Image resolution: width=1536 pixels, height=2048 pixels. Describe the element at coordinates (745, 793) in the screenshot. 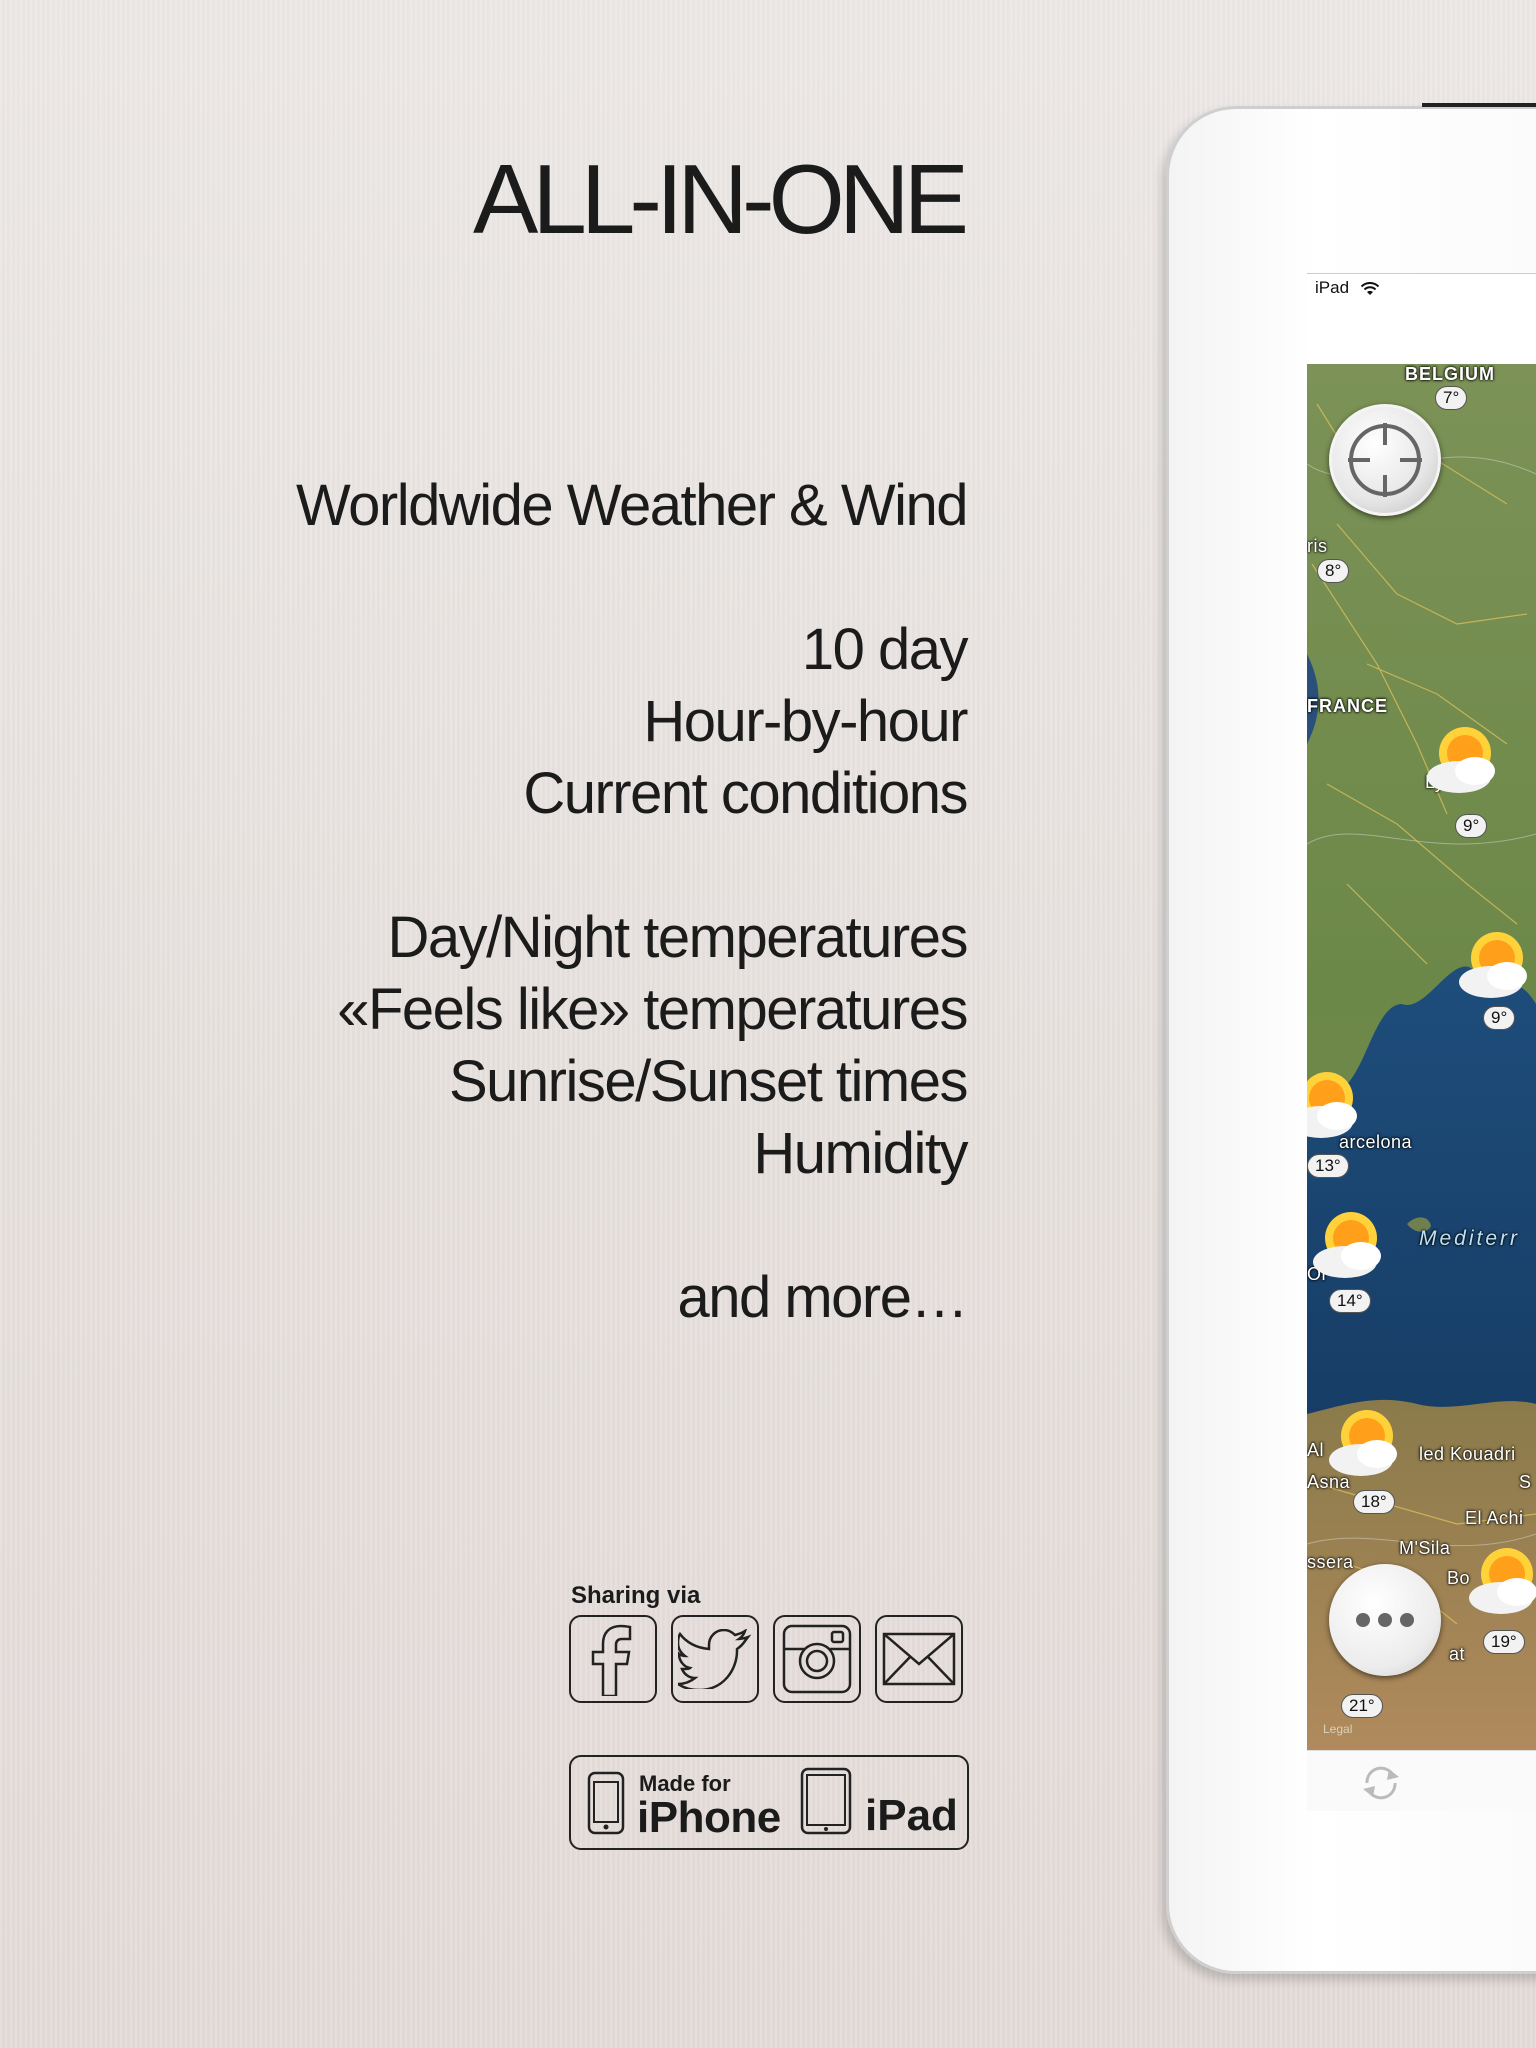

I see `feature-line: Current conditions` at that location.